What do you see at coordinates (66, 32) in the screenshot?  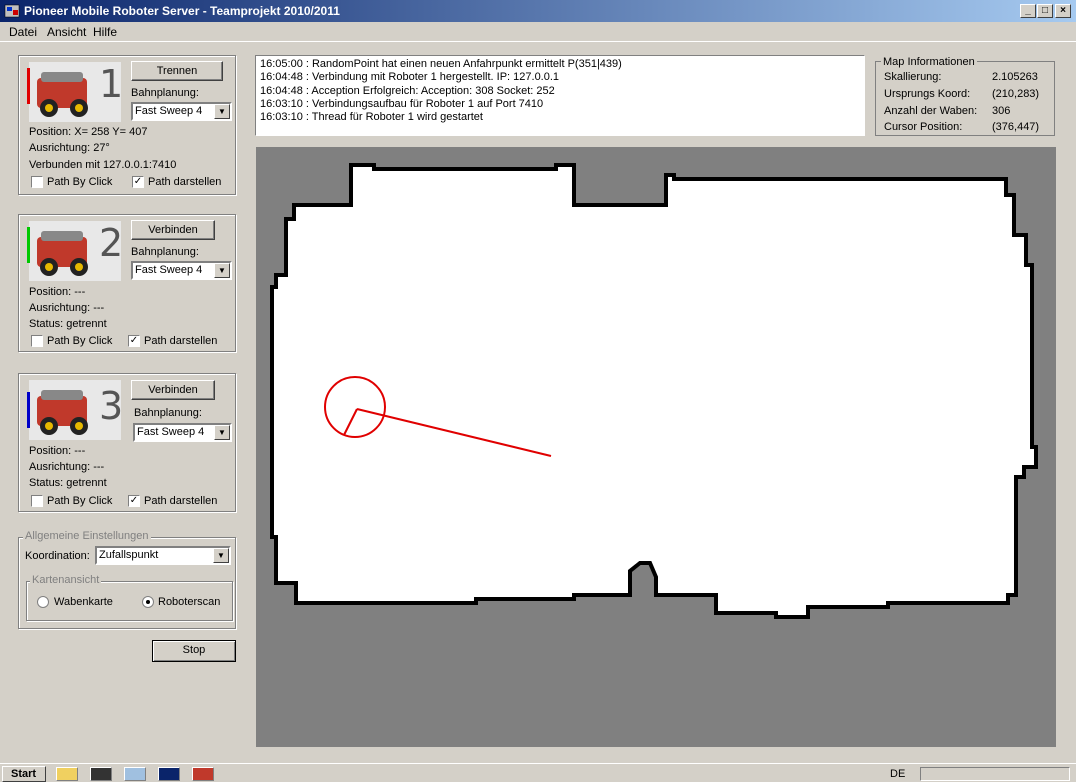 I see `menu-ansicht: Ansicht` at bounding box center [66, 32].